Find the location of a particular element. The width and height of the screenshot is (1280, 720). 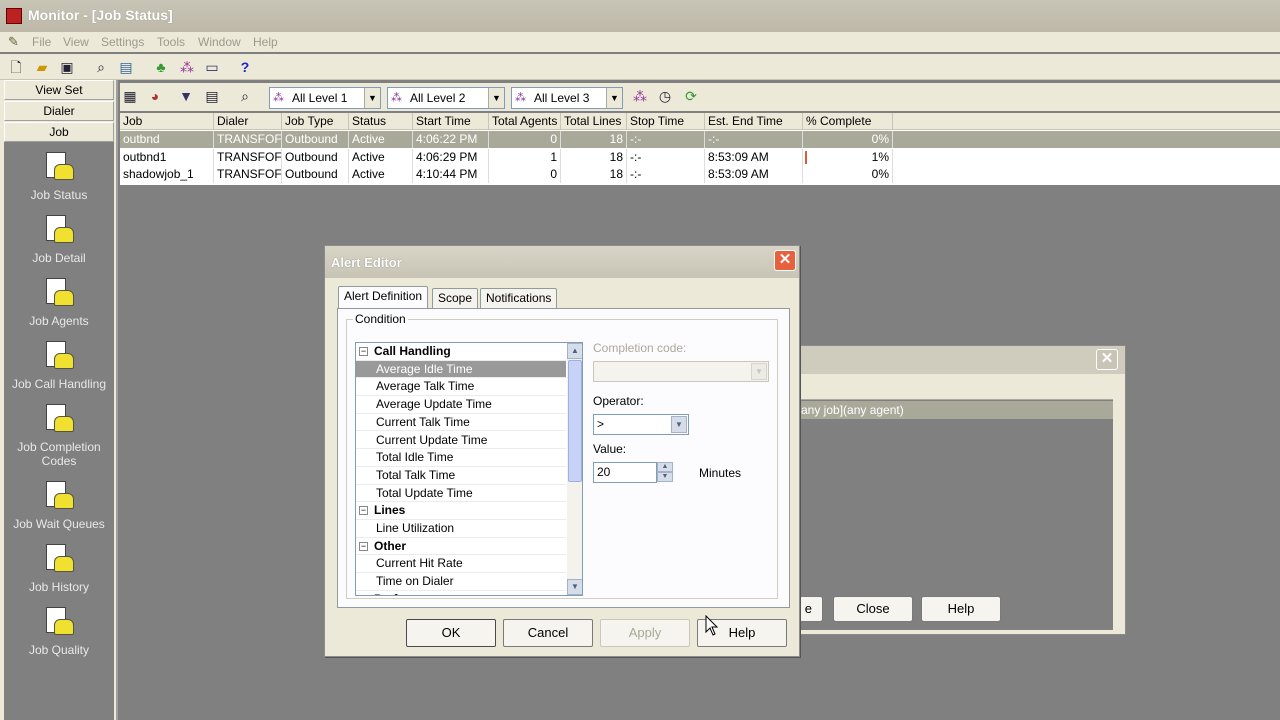

monitor-icon: ▭ is located at coordinates (212, 67).